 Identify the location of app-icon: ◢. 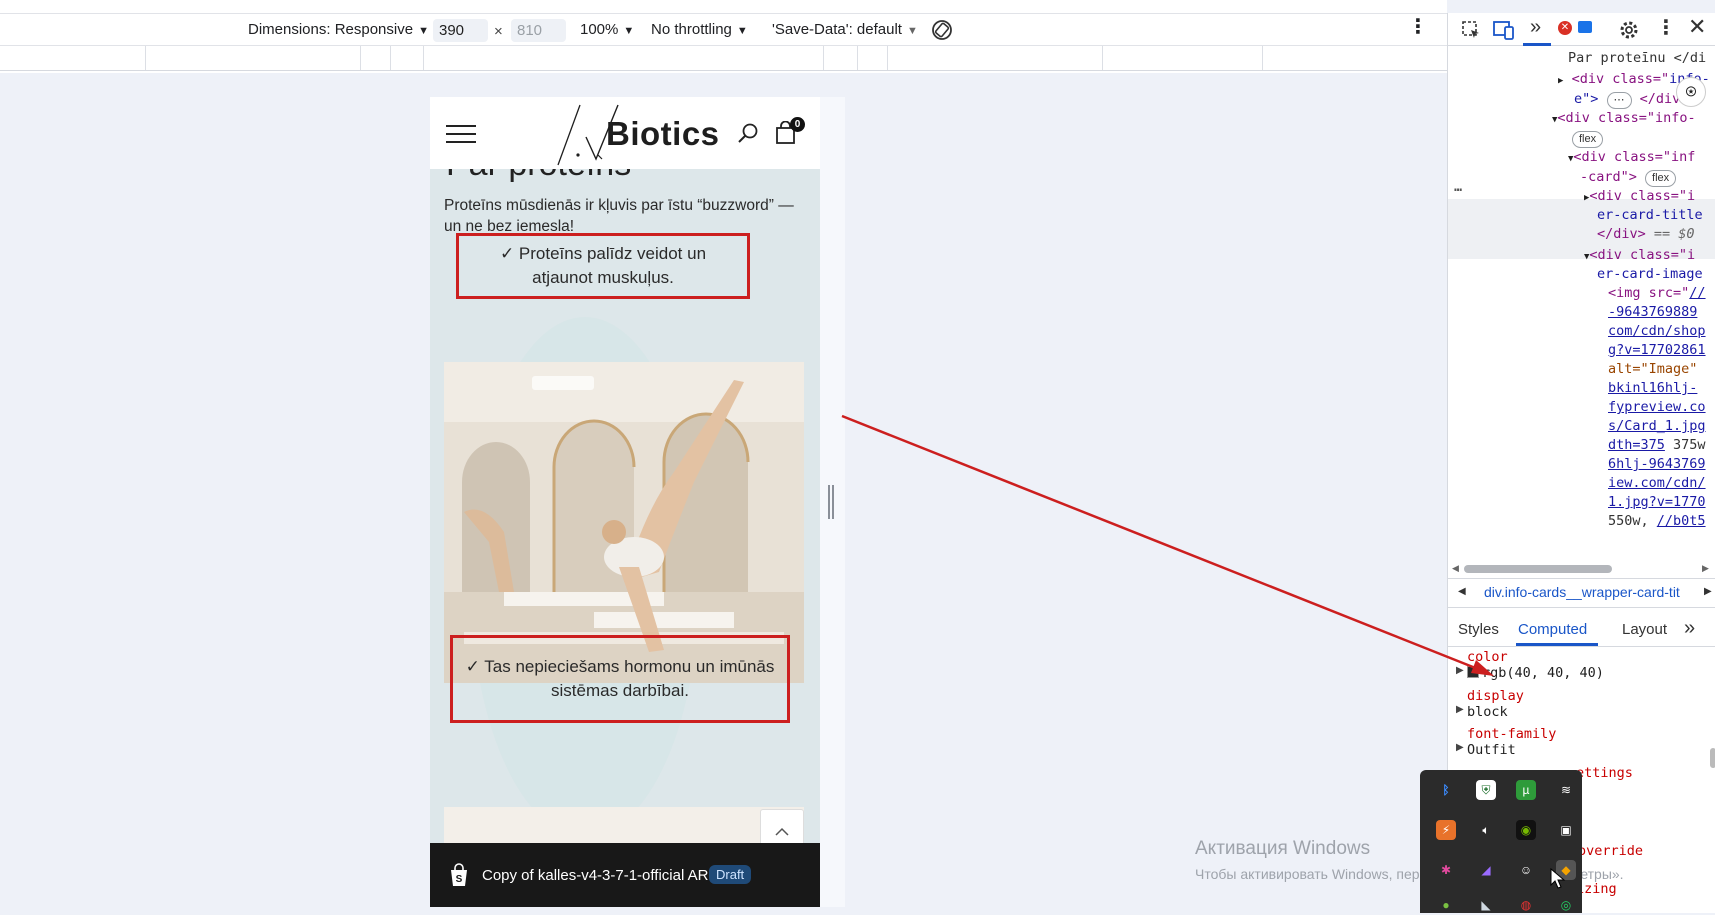
(1486, 870).